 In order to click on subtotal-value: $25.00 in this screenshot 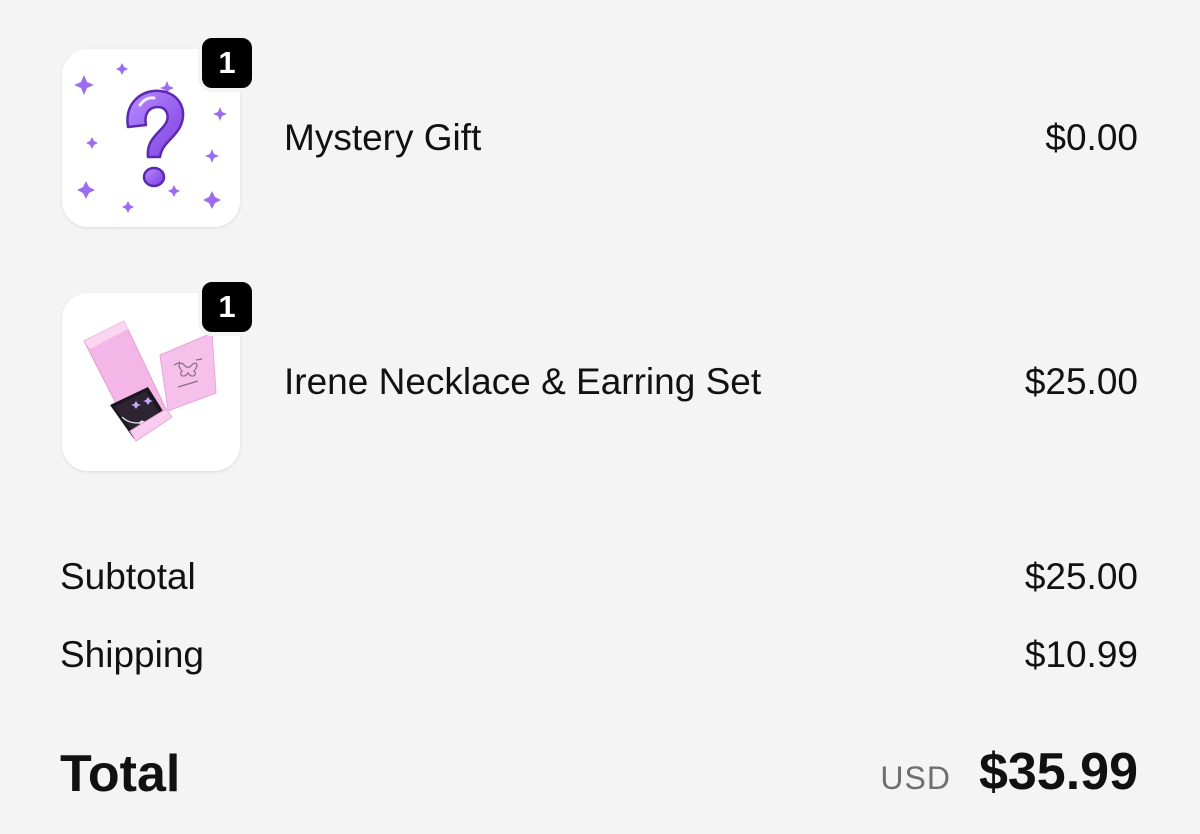, I will do `click(1081, 576)`.